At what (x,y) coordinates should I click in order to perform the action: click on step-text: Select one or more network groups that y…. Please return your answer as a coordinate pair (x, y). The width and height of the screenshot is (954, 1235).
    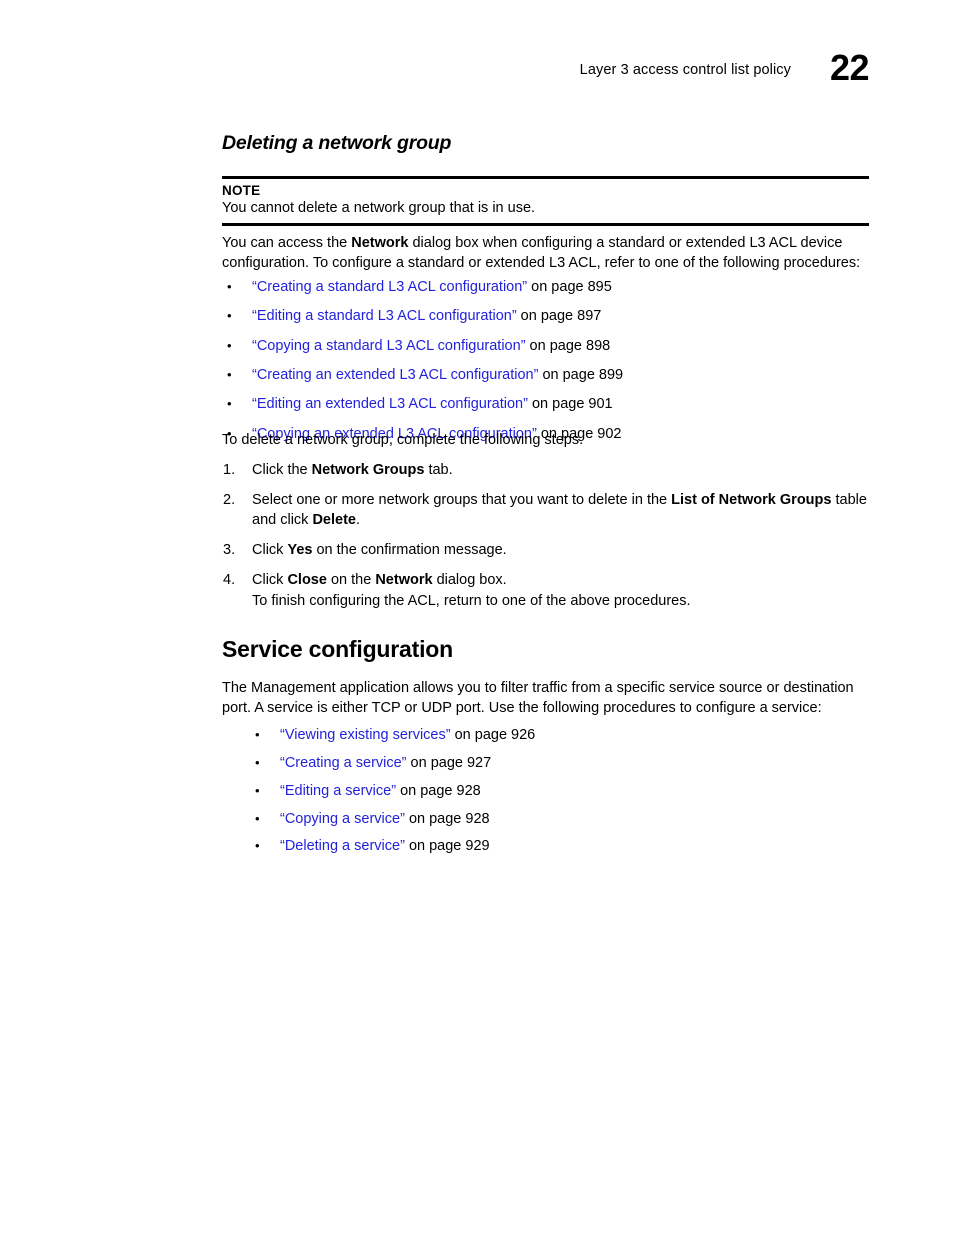
    Looking at the image, I should click on (559, 509).